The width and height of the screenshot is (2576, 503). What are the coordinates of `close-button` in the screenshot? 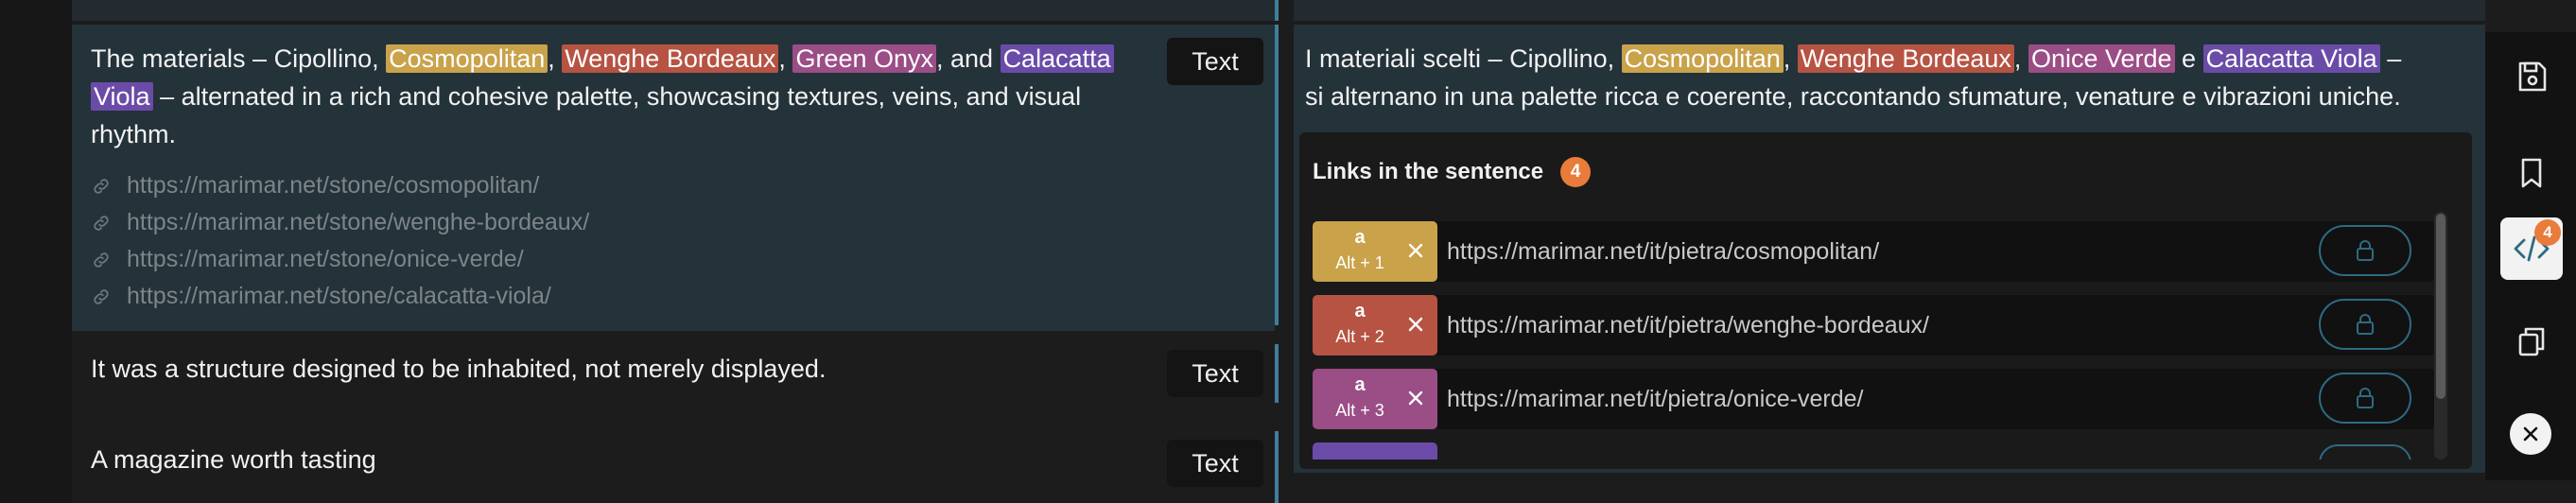 It's located at (2530, 434).